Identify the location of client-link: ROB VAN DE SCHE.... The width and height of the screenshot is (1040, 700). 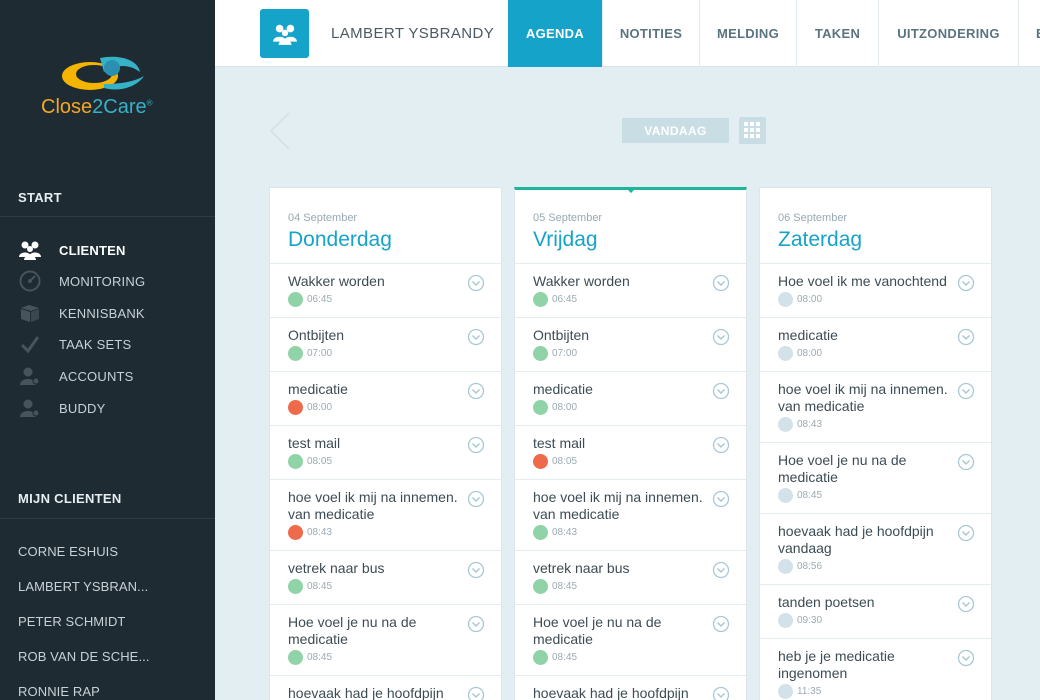
(84, 656).